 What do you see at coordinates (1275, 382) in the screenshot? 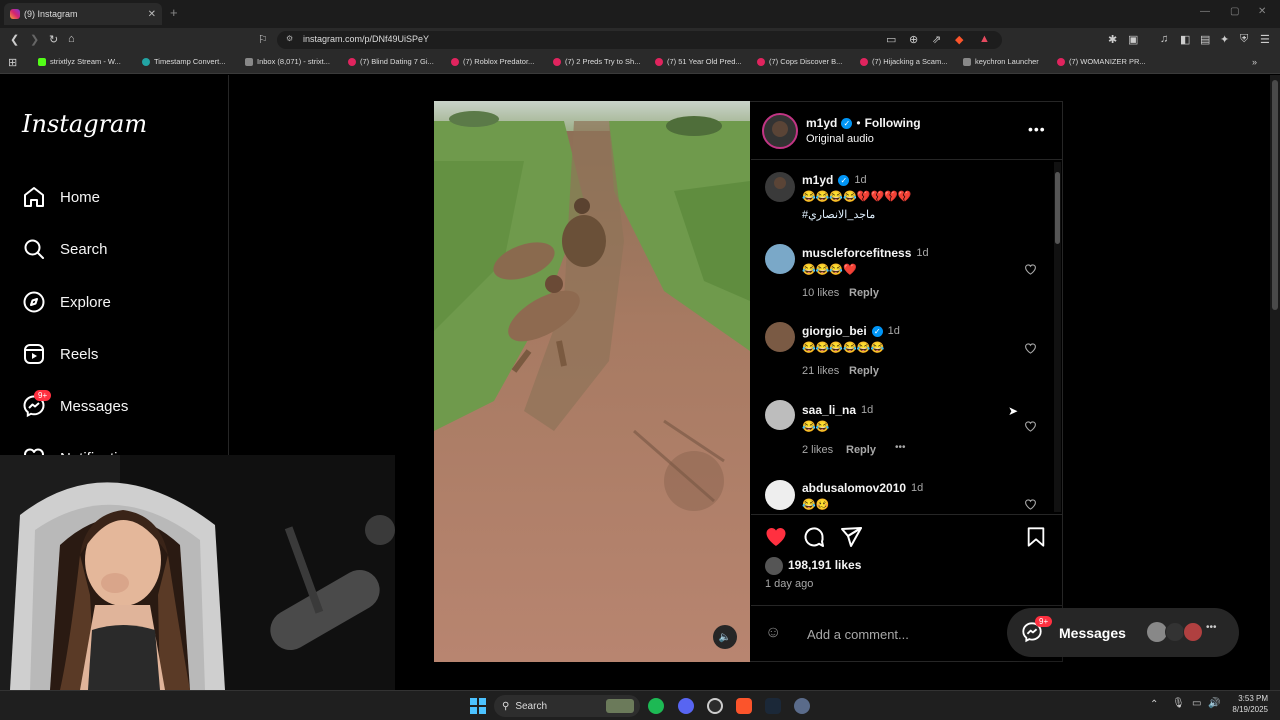
I see `page-scrollbar` at bounding box center [1275, 382].